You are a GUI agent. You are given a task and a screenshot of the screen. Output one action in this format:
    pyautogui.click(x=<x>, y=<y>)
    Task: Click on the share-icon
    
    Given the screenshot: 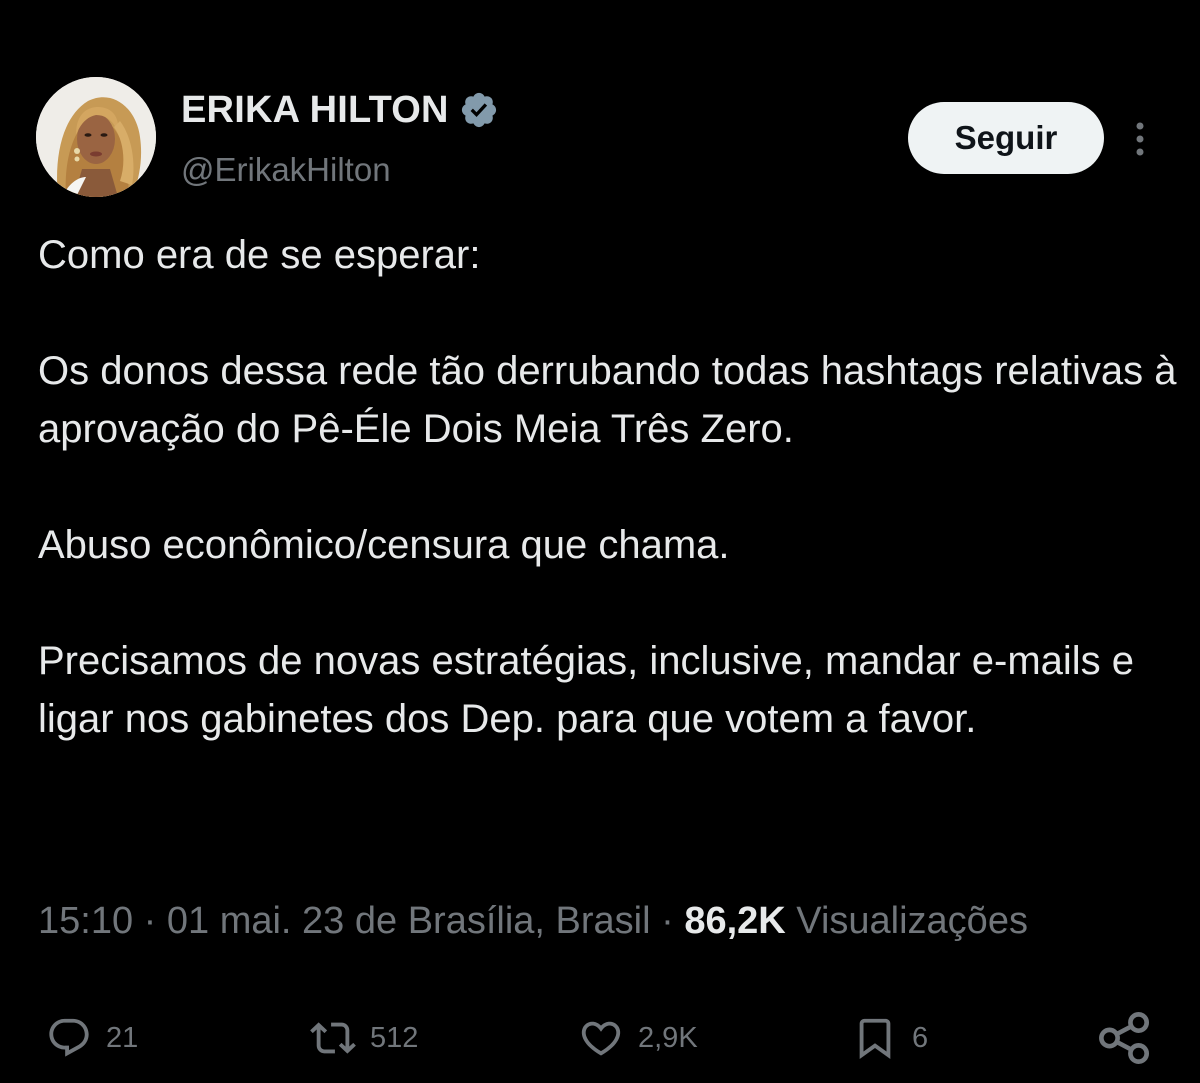 What is the action you would take?
    pyautogui.click(x=1124, y=1038)
    